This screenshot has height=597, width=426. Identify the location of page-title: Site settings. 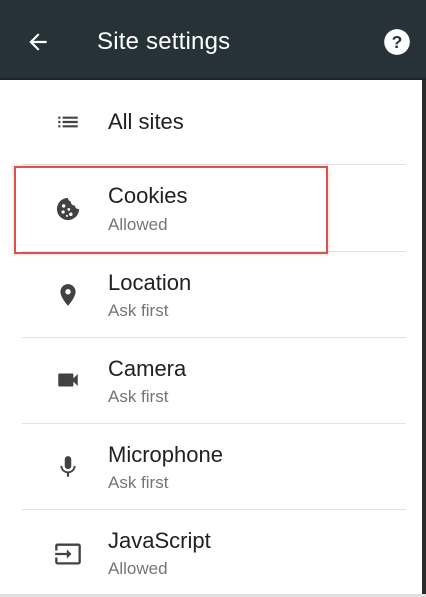
(164, 41).